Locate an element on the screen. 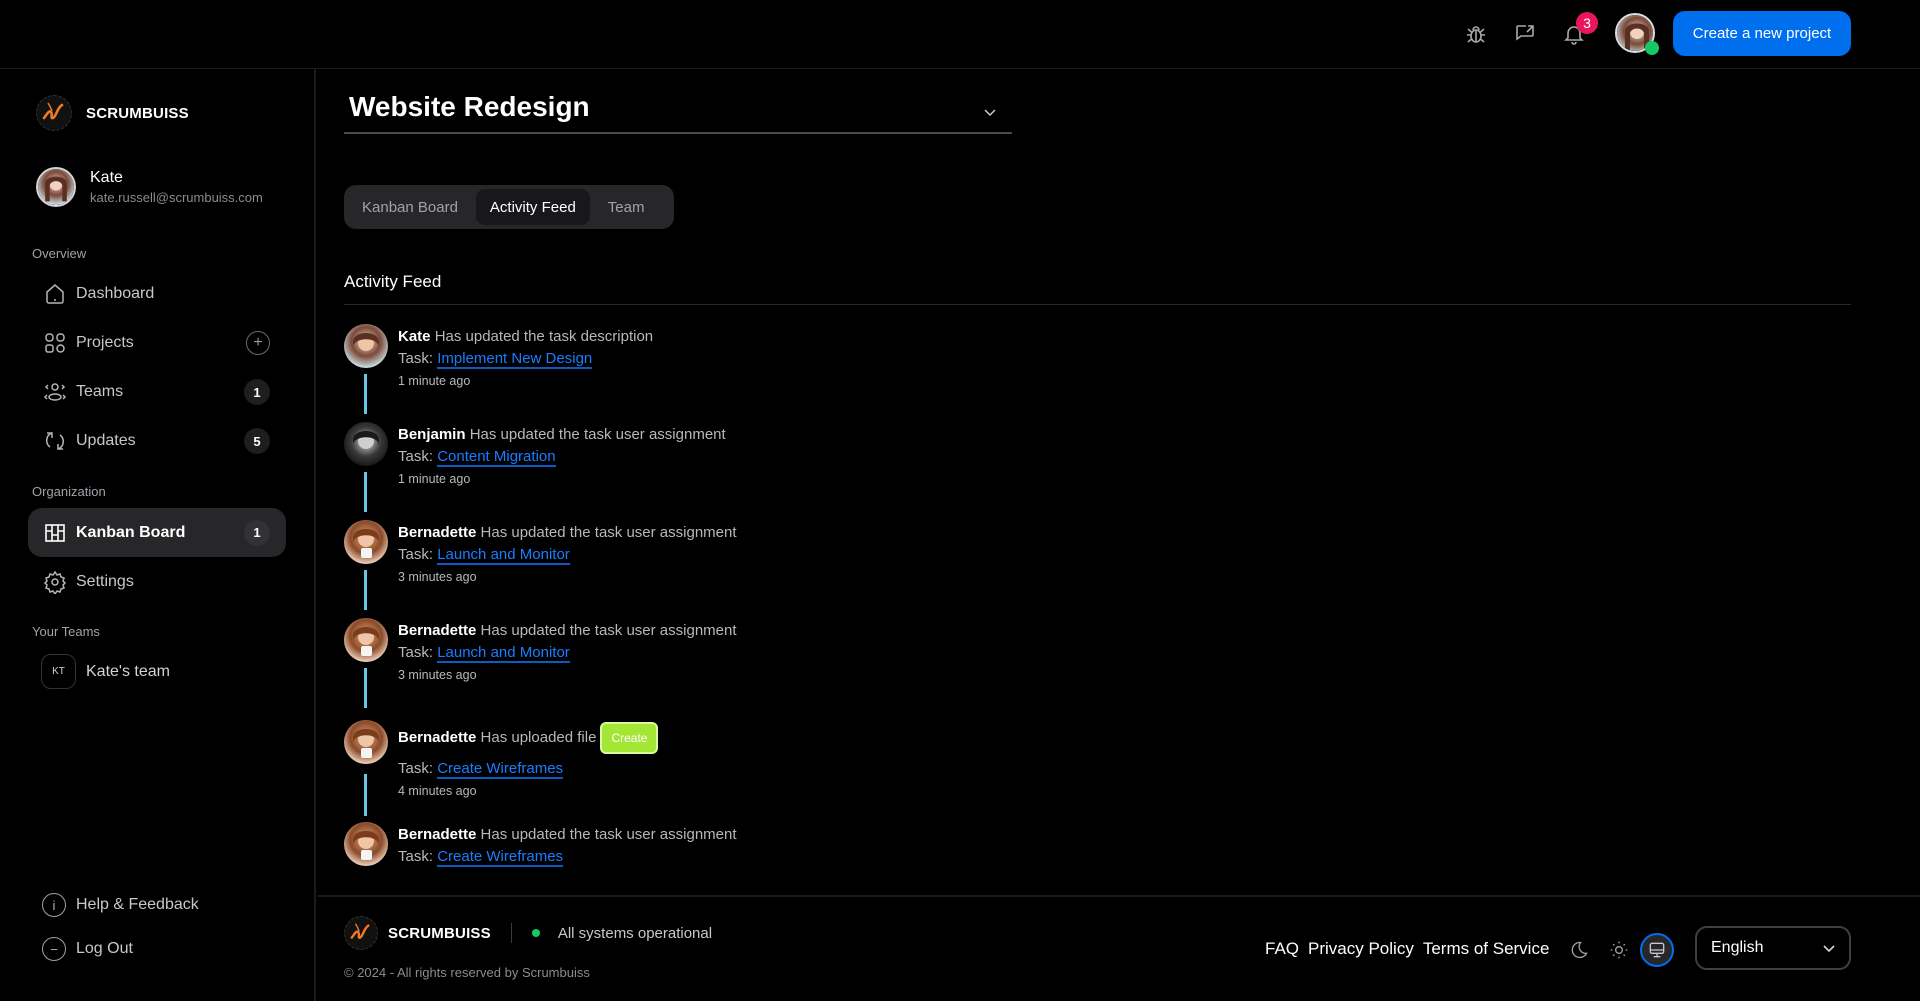 This screenshot has height=1001, width=1920. activity-timestamp: 4 minutes ago is located at coordinates (437, 791).